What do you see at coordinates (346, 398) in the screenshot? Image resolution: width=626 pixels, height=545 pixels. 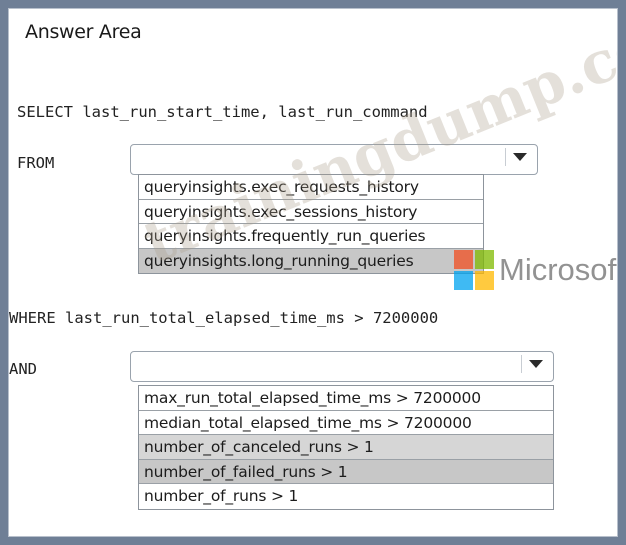 I see `and-option: max_run_total_elapsed_time_ms > 7200000` at bounding box center [346, 398].